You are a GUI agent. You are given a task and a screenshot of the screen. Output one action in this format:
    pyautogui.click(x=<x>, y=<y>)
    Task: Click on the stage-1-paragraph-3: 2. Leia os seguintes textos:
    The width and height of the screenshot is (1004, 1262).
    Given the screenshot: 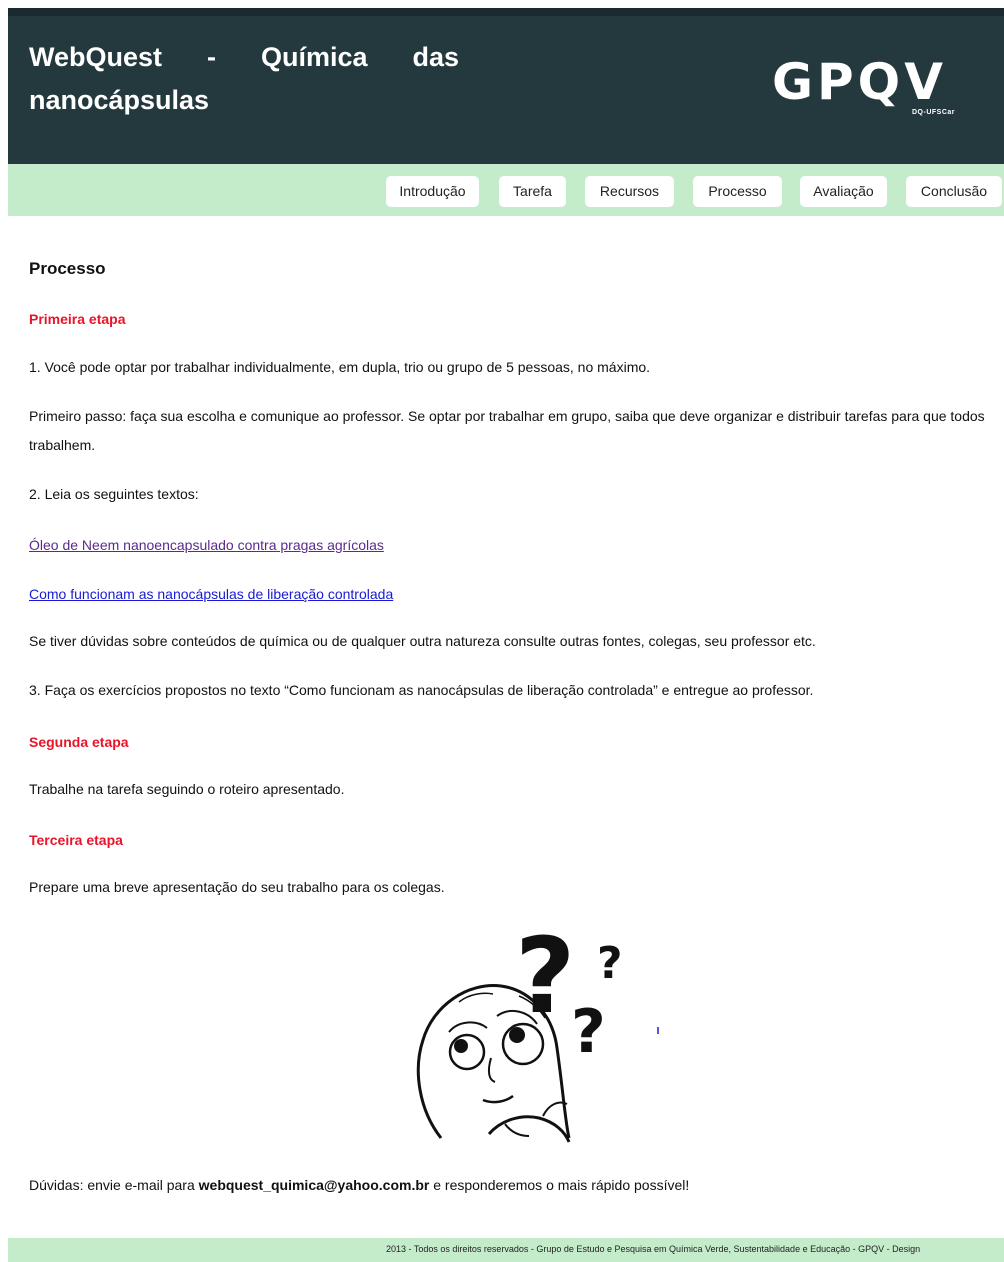 What is the action you would take?
    pyautogui.click(x=114, y=494)
    